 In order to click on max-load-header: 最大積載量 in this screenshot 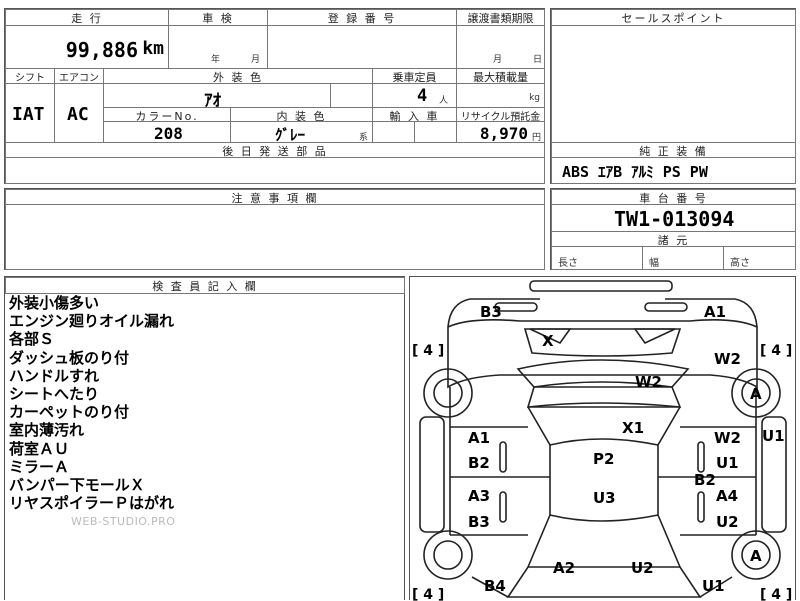, I will do `click(500, 76)`.